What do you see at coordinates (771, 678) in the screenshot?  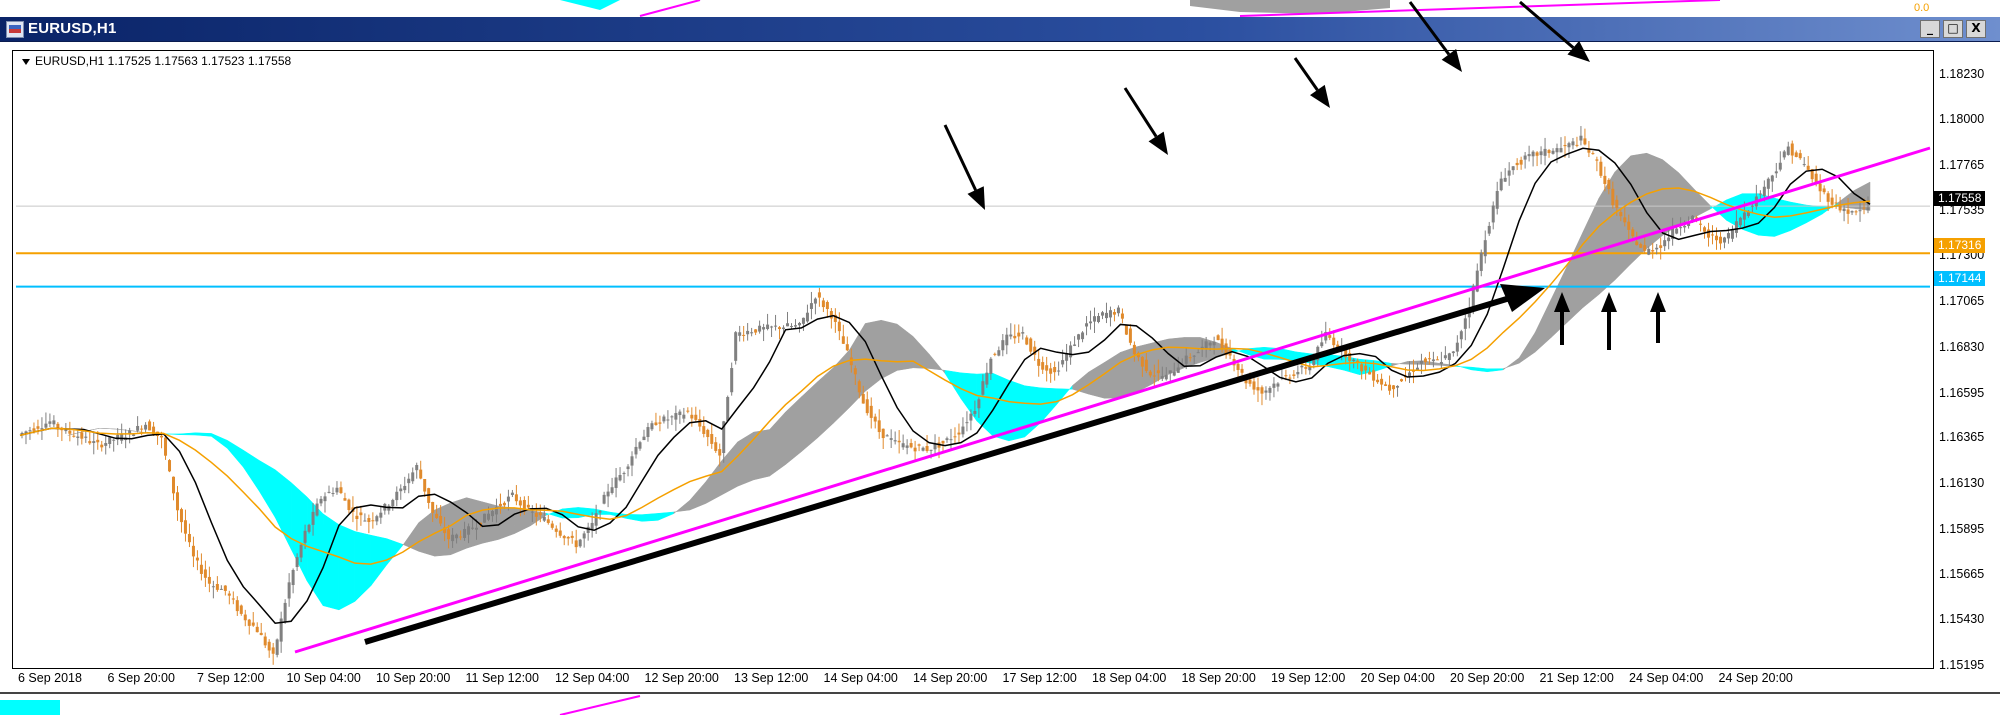 I see `time-tick-label: 13 Sep 12:00` at bounding box center [771, 678].